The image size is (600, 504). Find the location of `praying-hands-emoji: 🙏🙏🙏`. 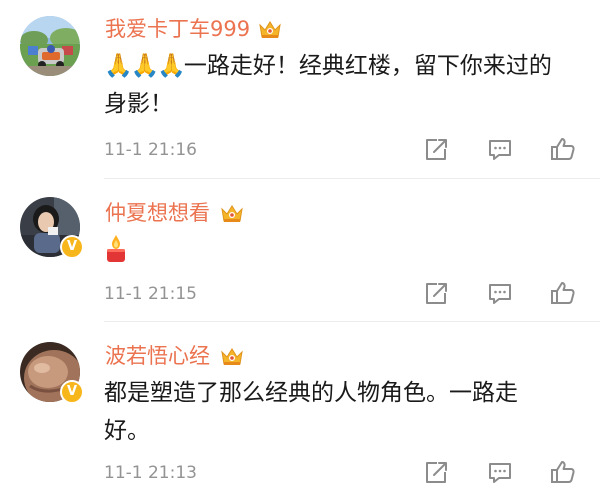

praying-hands-emoji: 🙏🙏🙏 is located at coordinates (145, 66).